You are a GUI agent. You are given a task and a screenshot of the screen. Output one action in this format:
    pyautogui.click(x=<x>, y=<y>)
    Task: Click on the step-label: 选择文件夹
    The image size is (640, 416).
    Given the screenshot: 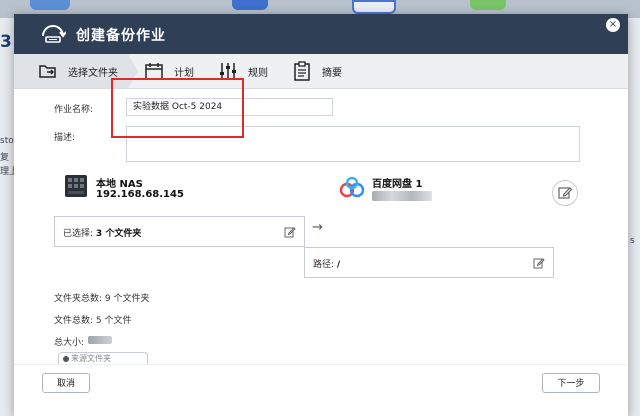 What is the action you would take?
    pyautogui.click(x=93, y=73)
    